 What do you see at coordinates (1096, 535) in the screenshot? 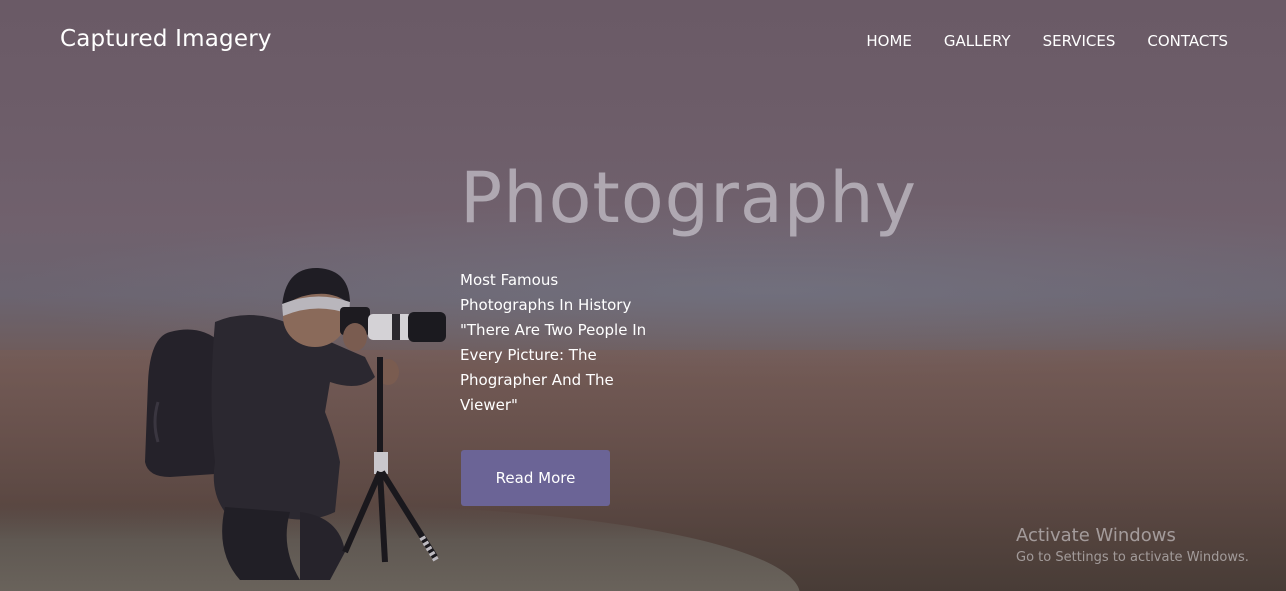
I see `watermark-title: Activate Windows` at bounding box center [1096, 535].